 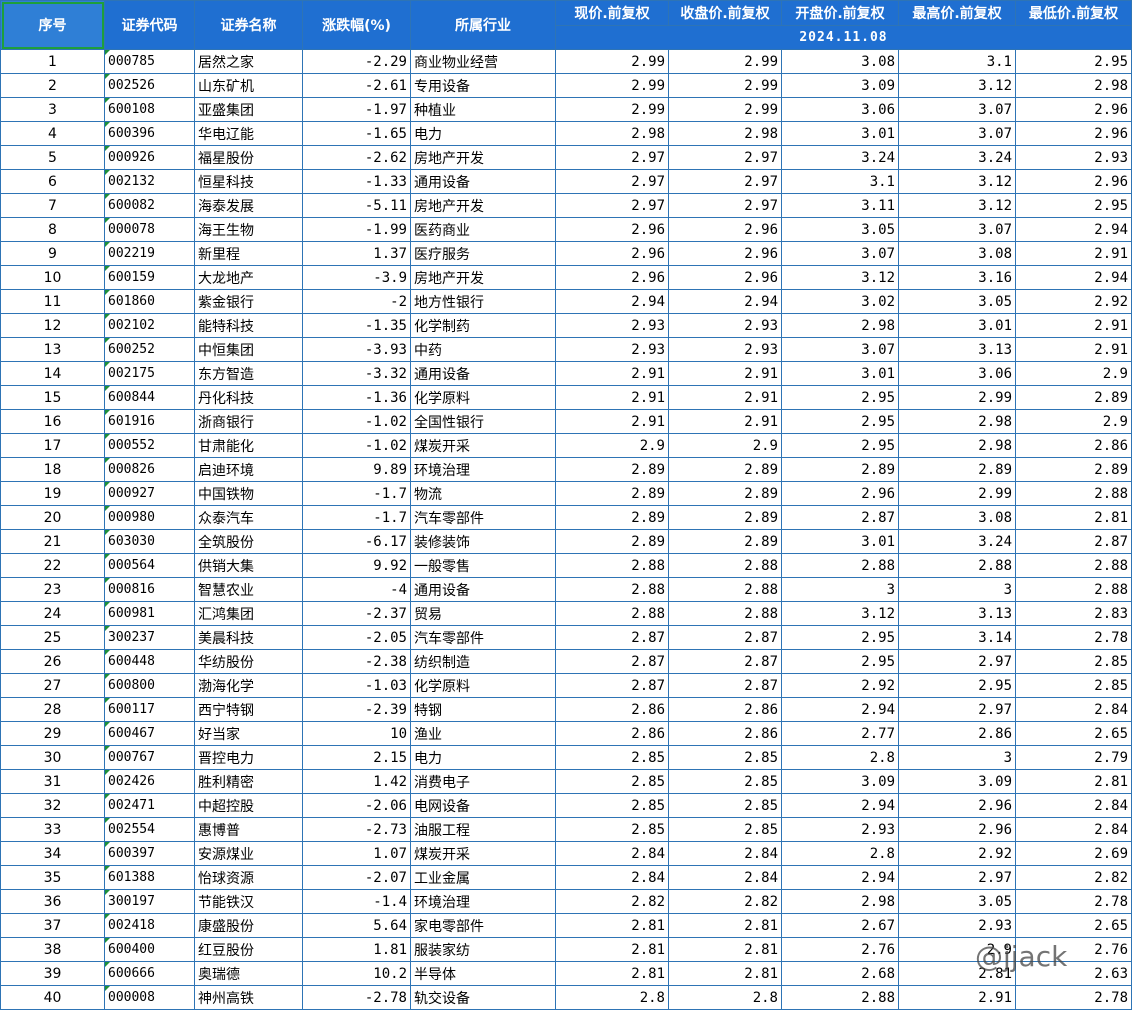 I want to click on seq-cell: 3, so click(x=52, y=109).